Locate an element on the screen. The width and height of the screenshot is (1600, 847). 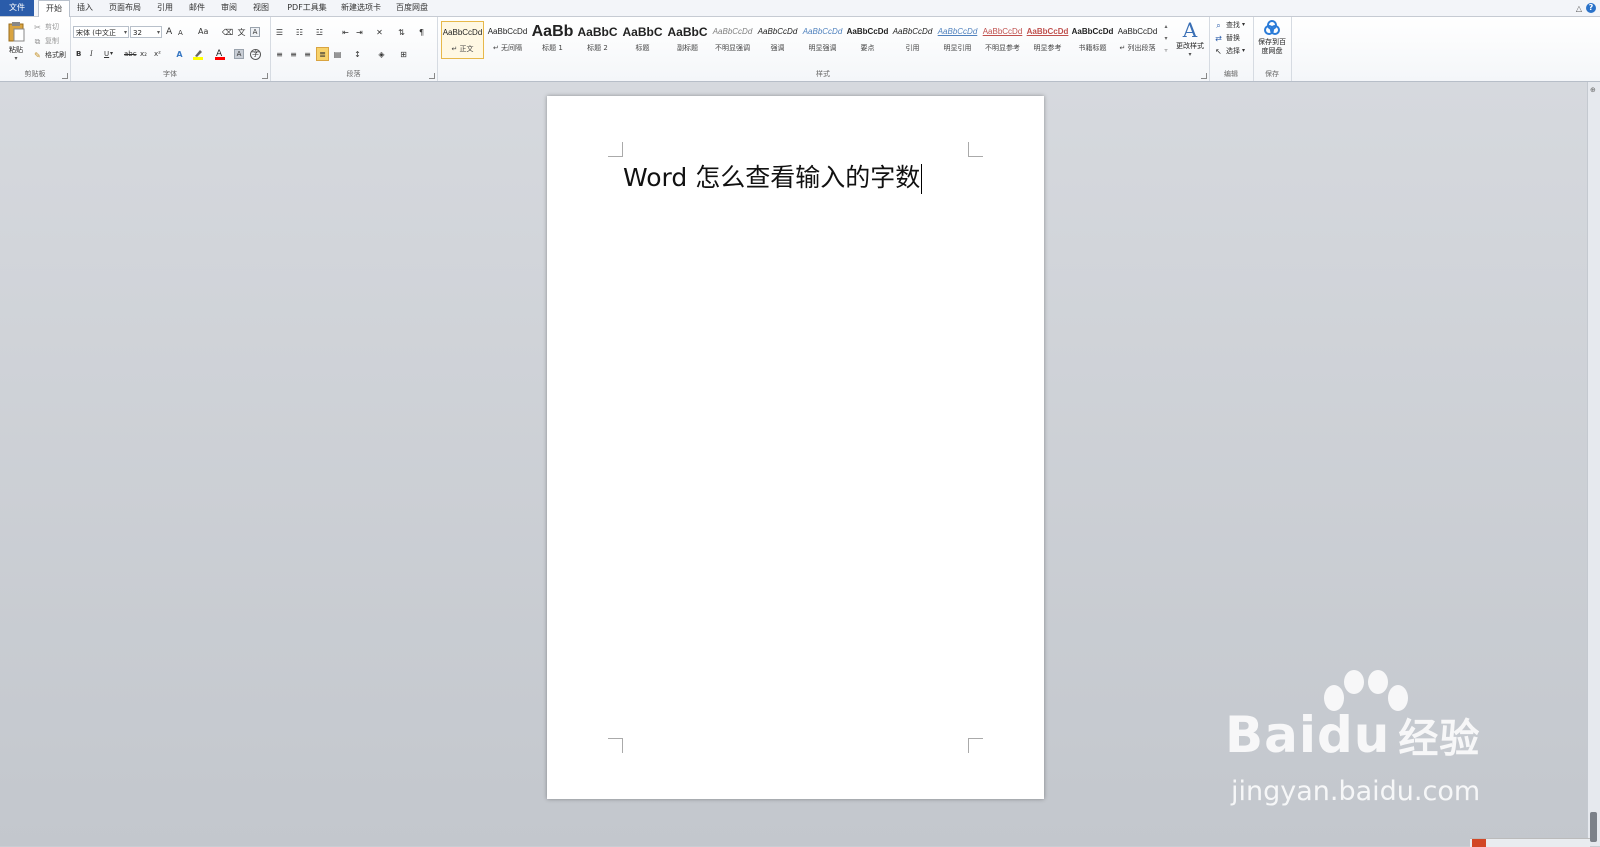
change-case-button: Aa is located at coordinates (203, 32).